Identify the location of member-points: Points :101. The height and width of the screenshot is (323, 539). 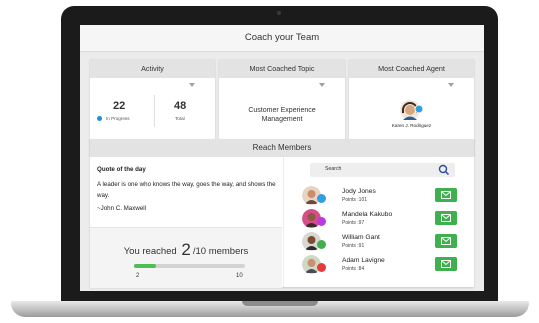
(355, 200).